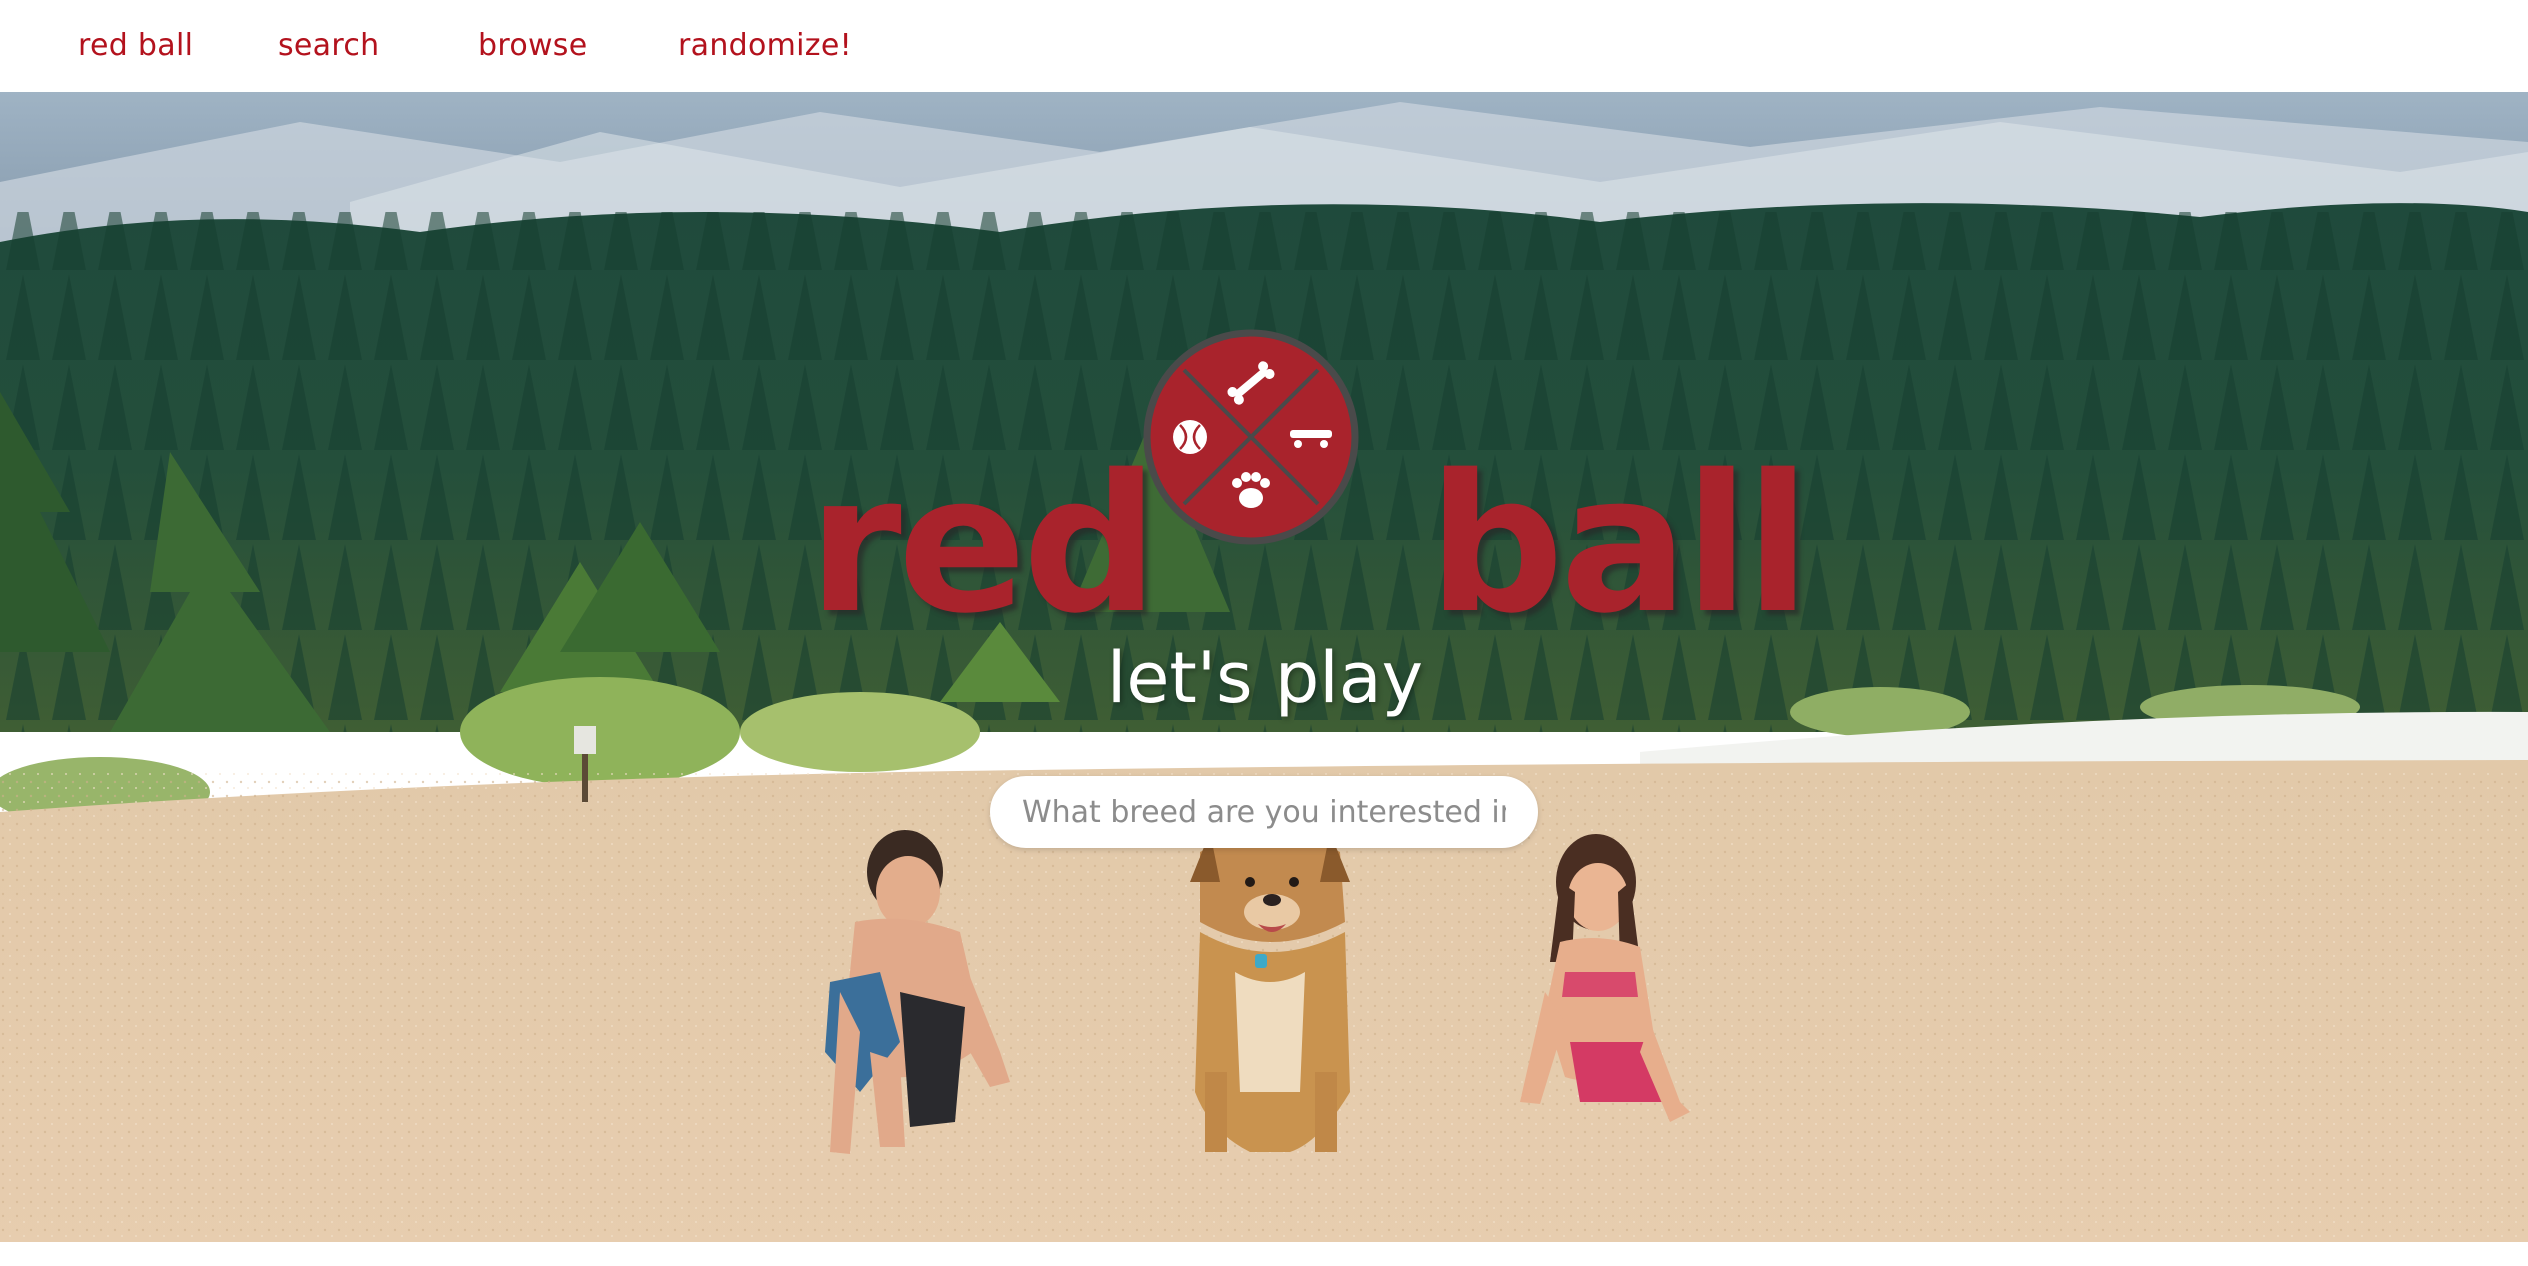 The height and width of the screenshot is (1266, 2528). What do you see at coordinates (135, 46) in the screenshot?
I see `nav-home-link: red ball` at bounding box center [135, 46].